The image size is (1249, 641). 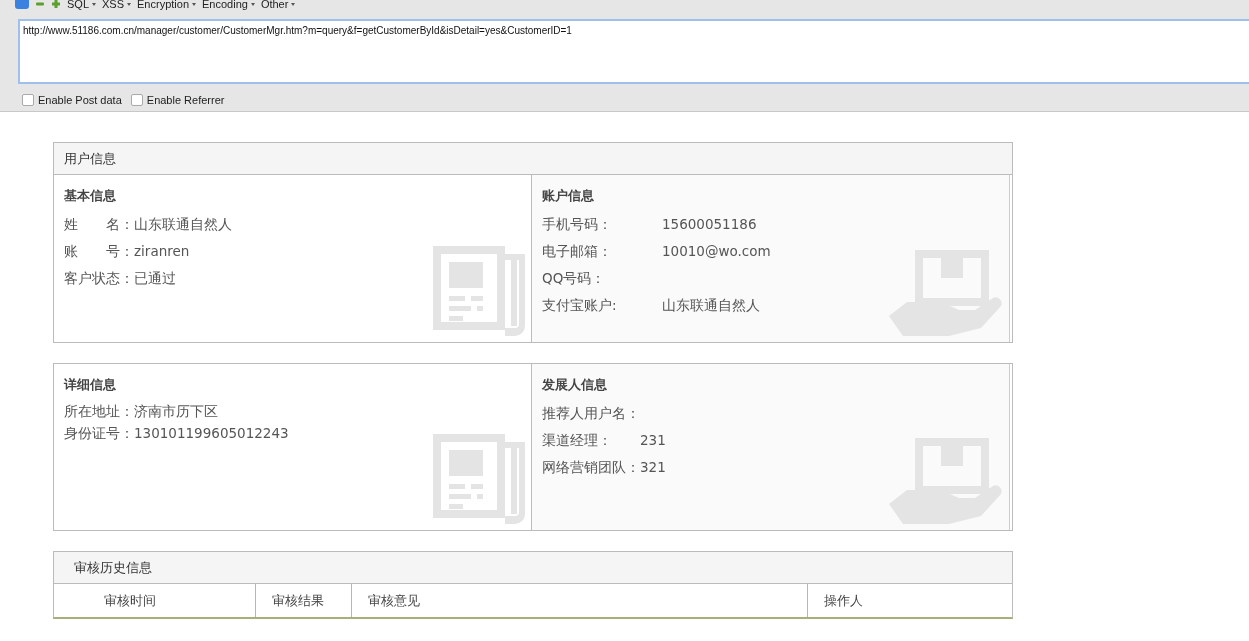 I want to click on field-label: 身份证号：, so click(x=99, y=433).